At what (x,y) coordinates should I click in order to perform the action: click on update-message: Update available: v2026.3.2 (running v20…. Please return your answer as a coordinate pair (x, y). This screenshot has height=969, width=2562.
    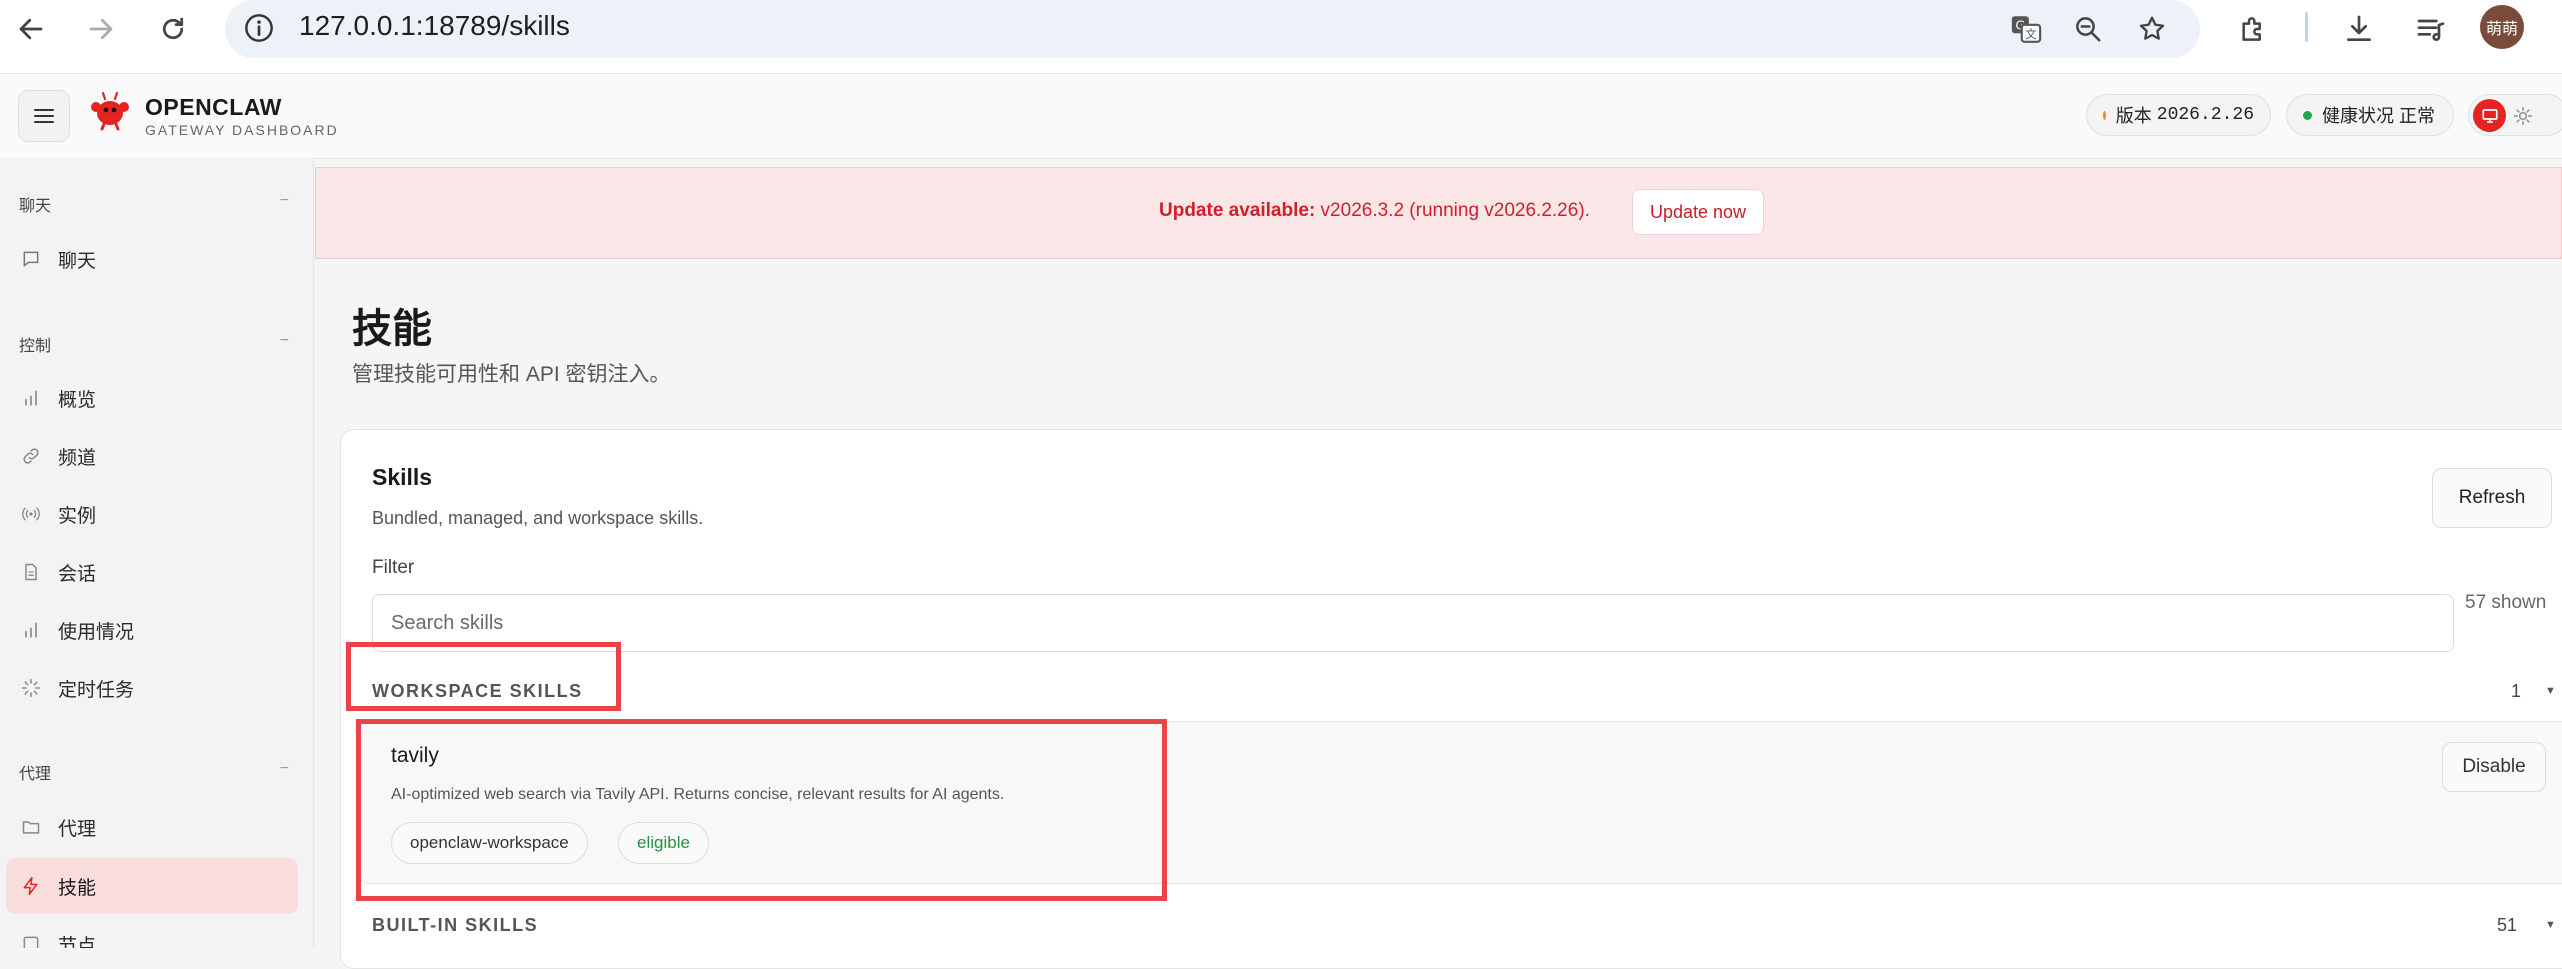
    Looking at the image, I should click on (1374, 211).